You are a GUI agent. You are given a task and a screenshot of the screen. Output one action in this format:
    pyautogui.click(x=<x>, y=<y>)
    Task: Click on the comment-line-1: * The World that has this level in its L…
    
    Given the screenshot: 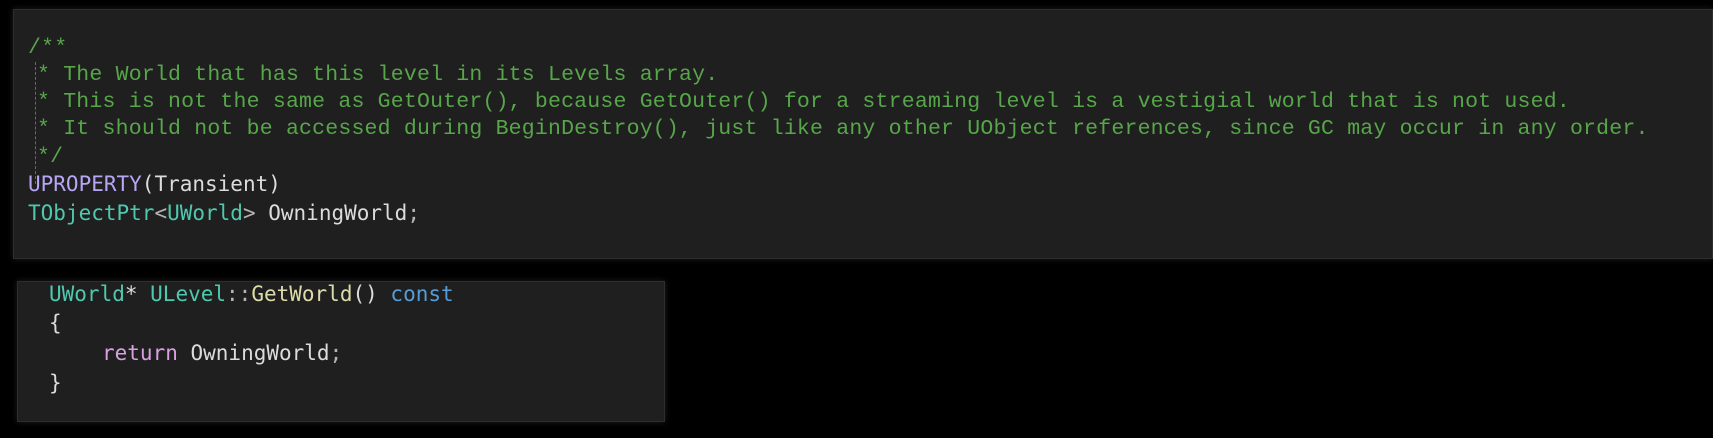 What is the action you would take?
    pyautogui.click(x=378, y=75)
    